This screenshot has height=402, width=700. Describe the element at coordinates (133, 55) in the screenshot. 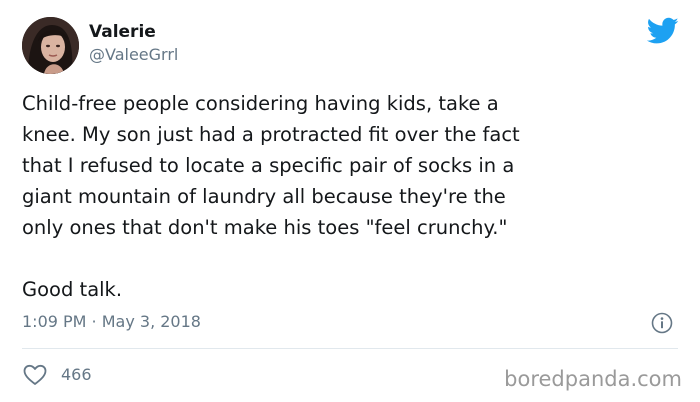

I see `author-handle: @ValeeGrrl` at that location.